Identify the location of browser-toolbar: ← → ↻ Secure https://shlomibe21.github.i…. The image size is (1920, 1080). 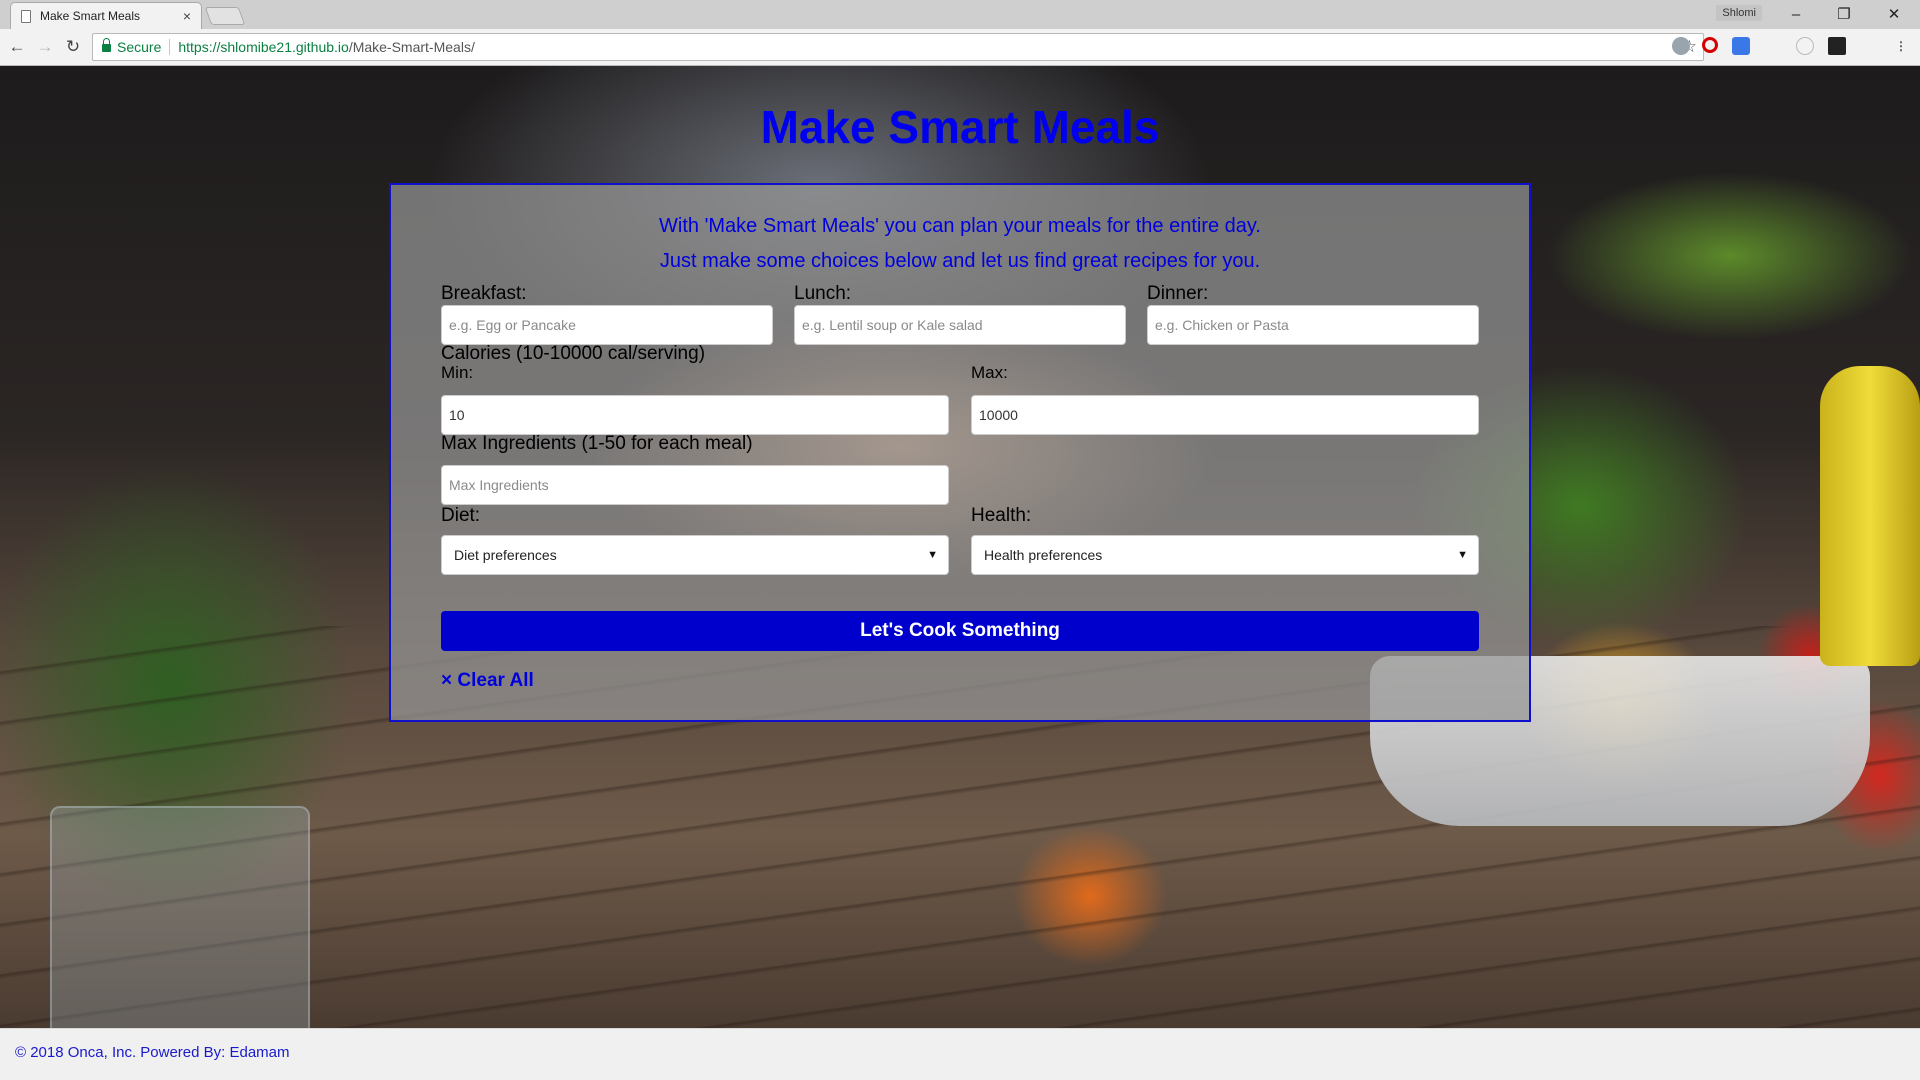
(960, 47).